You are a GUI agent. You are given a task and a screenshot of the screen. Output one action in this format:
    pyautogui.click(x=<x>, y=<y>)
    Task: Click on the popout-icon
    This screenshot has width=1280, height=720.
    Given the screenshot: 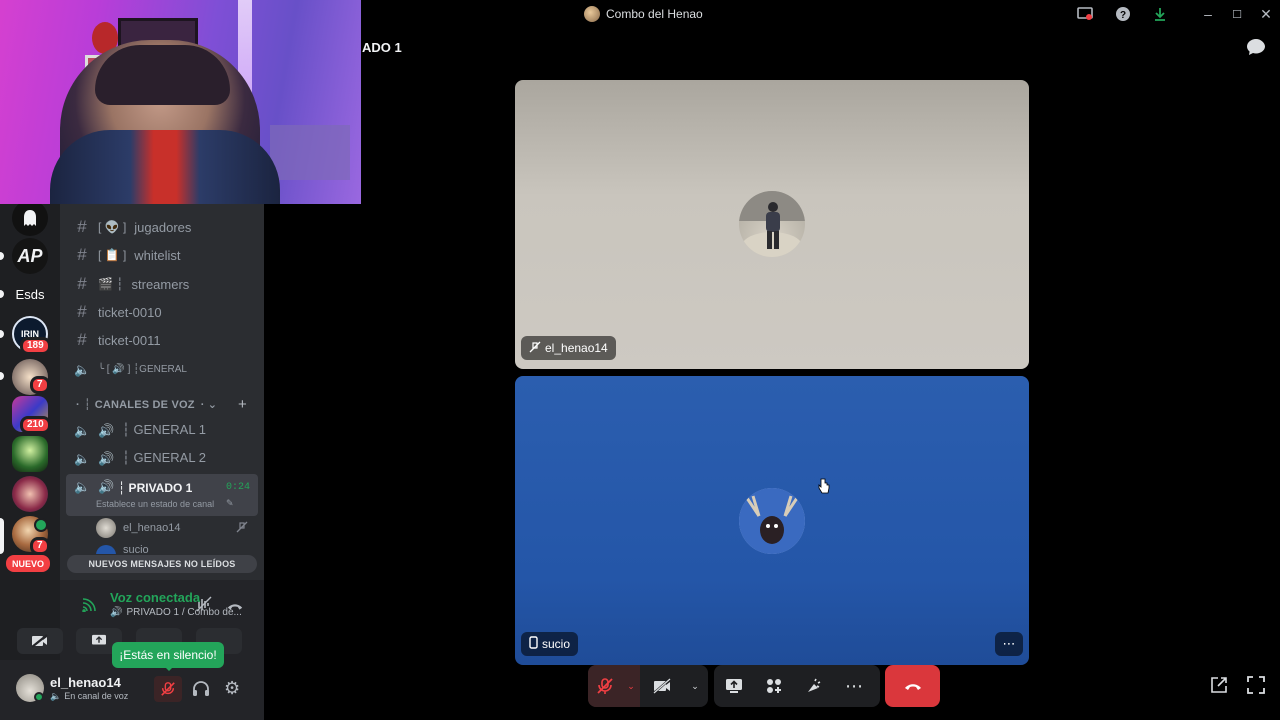 What is the action you would take?
    pyautogui.click(x=1219, y=687)
    